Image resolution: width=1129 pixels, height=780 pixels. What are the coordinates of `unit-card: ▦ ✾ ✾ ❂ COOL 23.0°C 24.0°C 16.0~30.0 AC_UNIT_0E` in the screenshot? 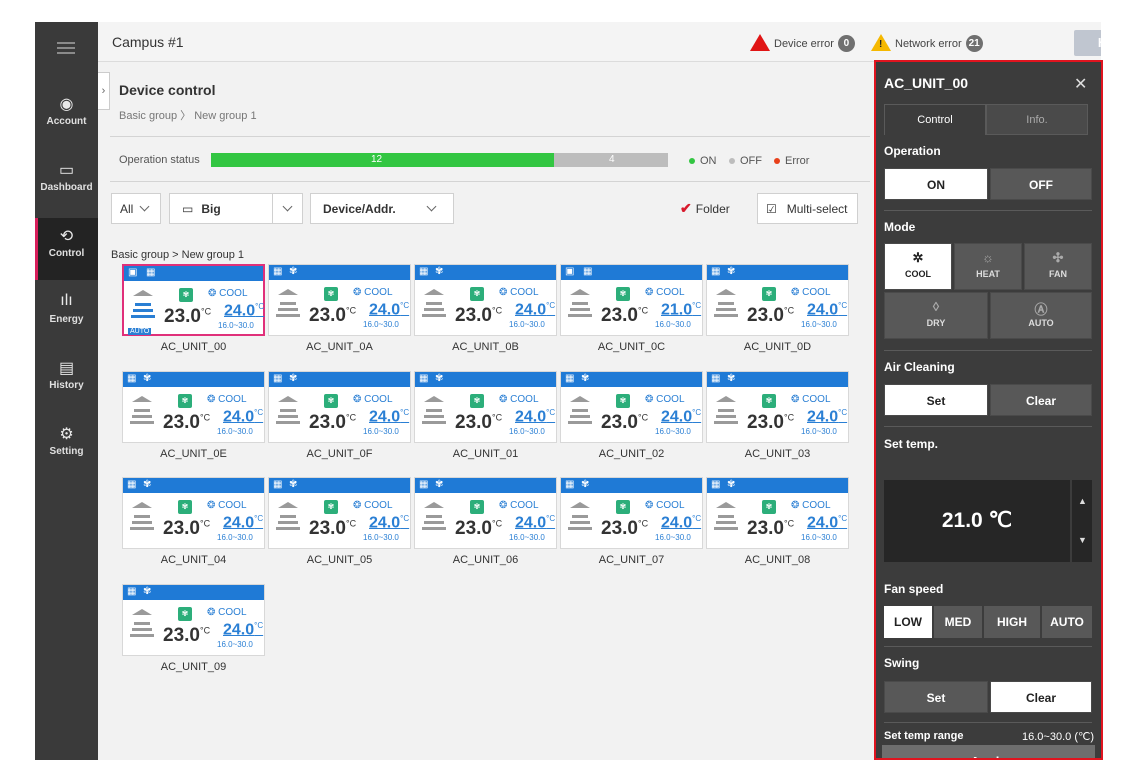 It's located at (193, 417).